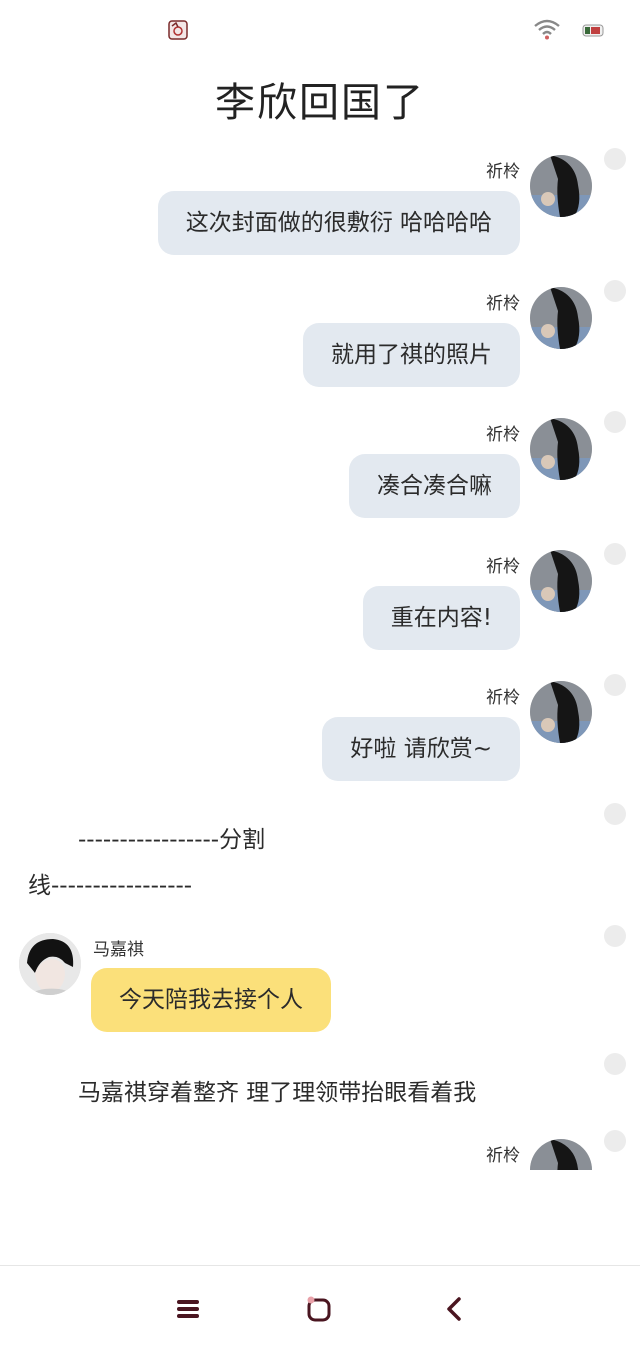  I want to click on message-bubble: 今天陪我去接个人, so click(211, 1000).